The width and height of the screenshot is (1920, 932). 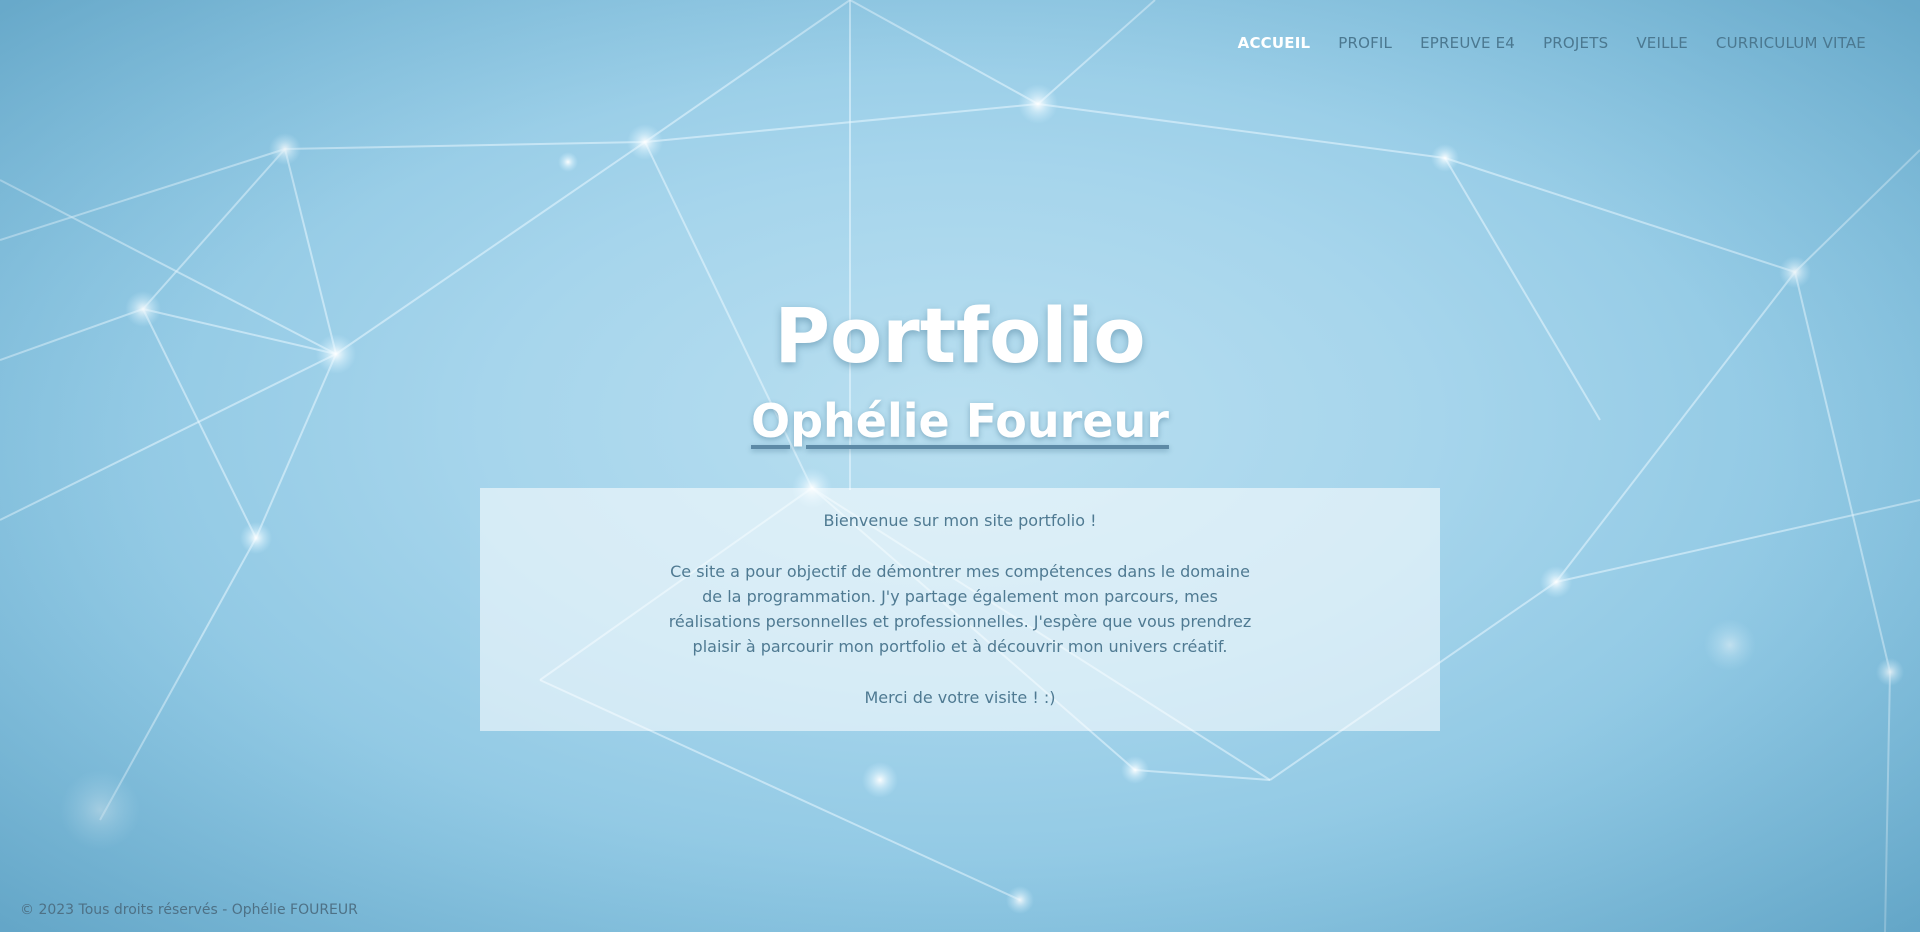 I want to click on nav-item-projets: PROJETS, so click(x=1575, y=43).